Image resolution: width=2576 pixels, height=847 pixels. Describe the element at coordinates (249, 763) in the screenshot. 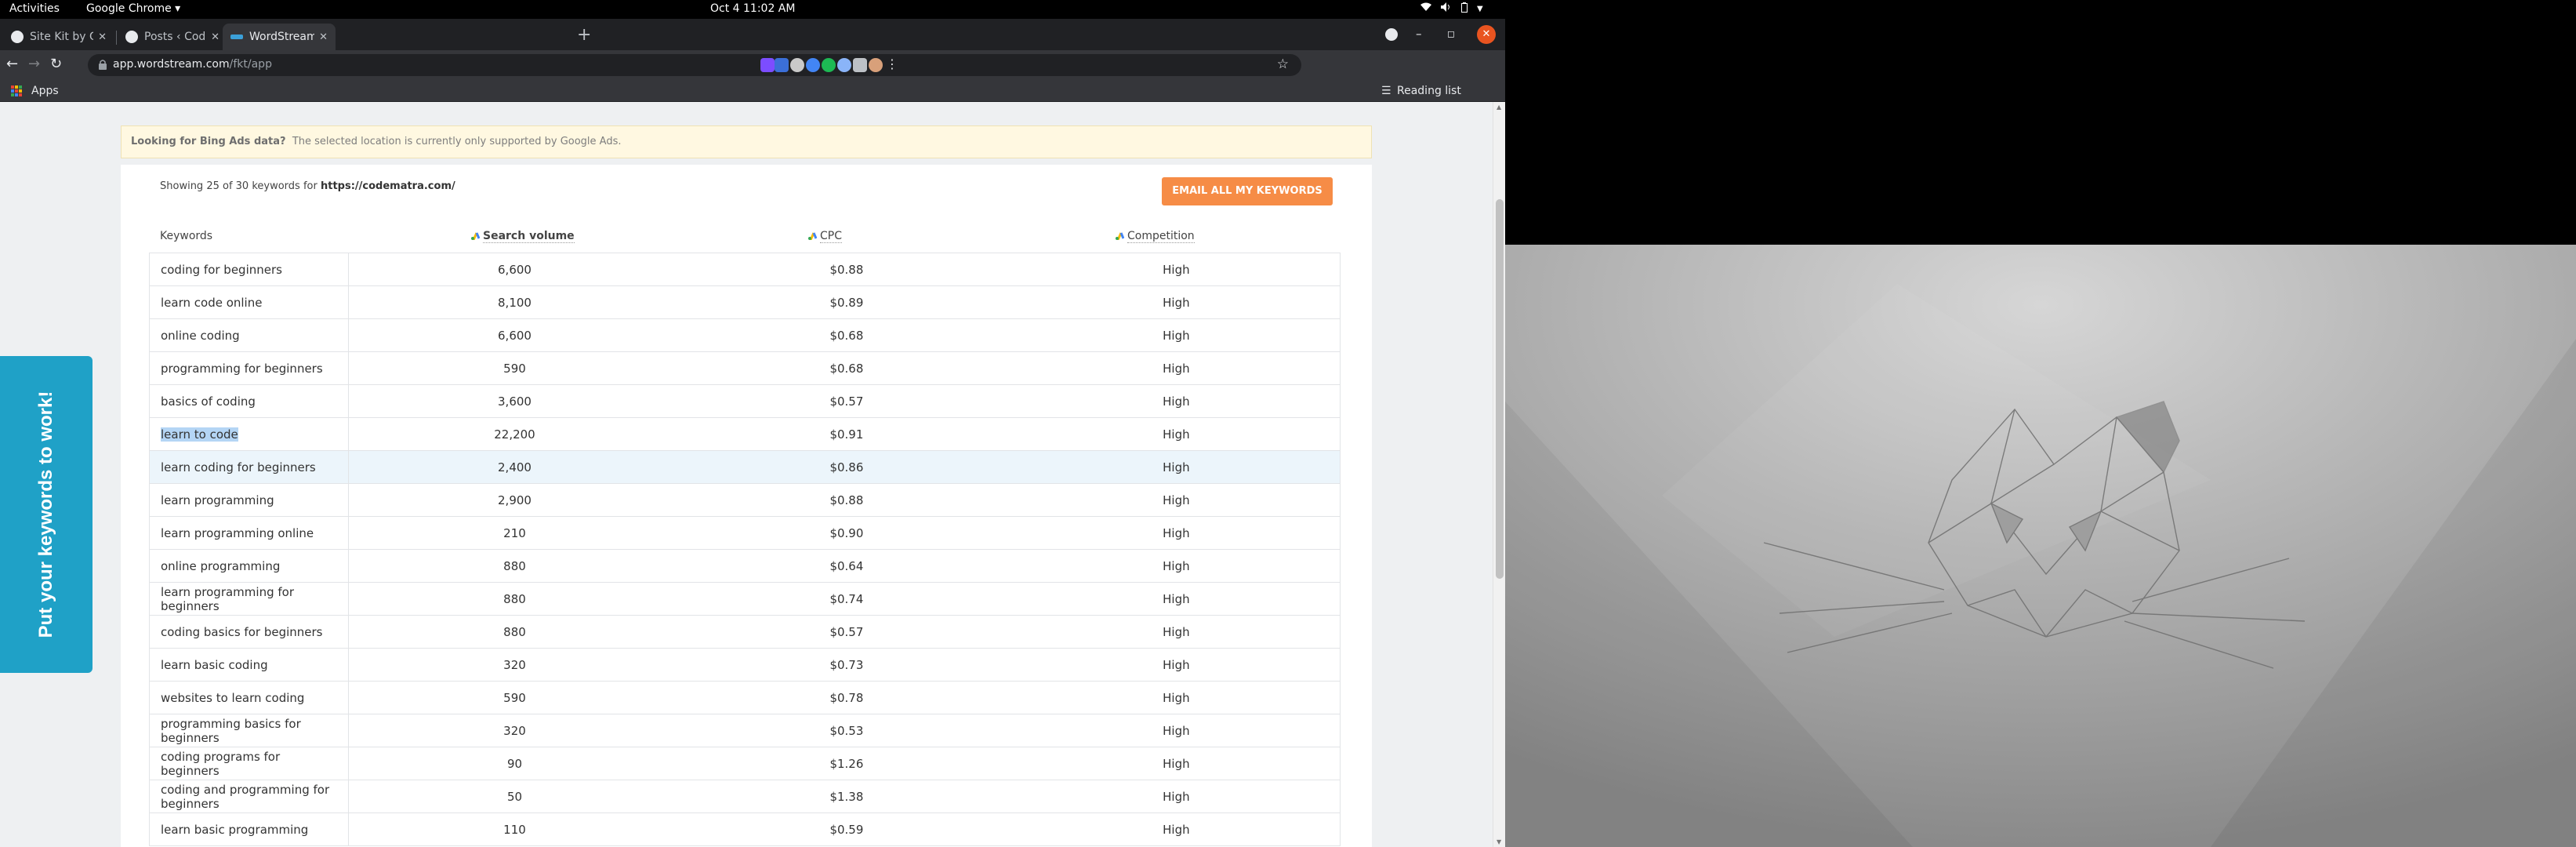

I see `keyword-cell: coding programs for beginners` at that location.